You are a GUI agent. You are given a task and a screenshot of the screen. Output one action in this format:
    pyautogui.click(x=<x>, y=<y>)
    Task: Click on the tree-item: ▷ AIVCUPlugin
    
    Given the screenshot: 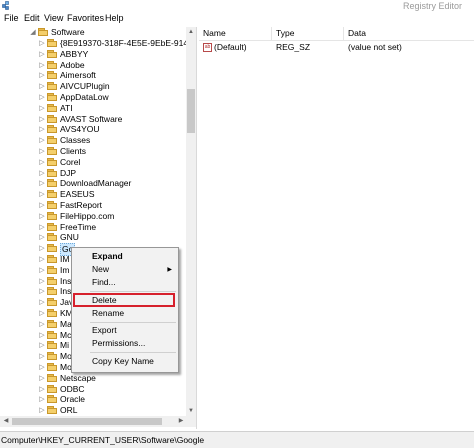 What is the action you would take?
    pyautogui.click(x=95, y=86)
    